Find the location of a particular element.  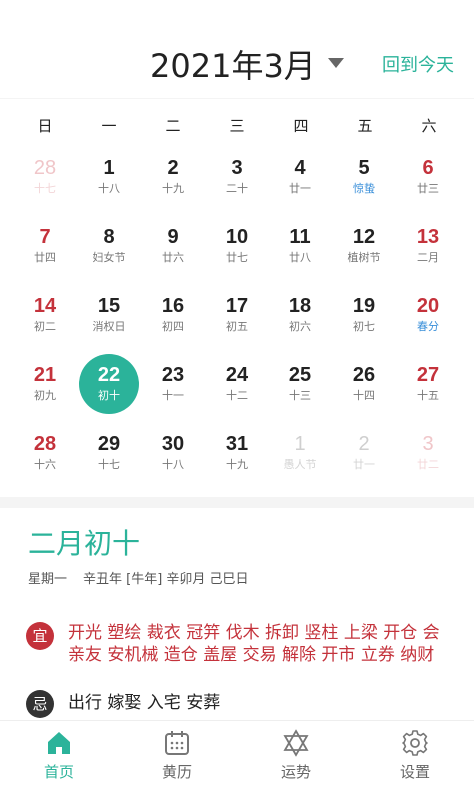

day-cell: 5 惊蛰 is located at coordinates (364, 180).